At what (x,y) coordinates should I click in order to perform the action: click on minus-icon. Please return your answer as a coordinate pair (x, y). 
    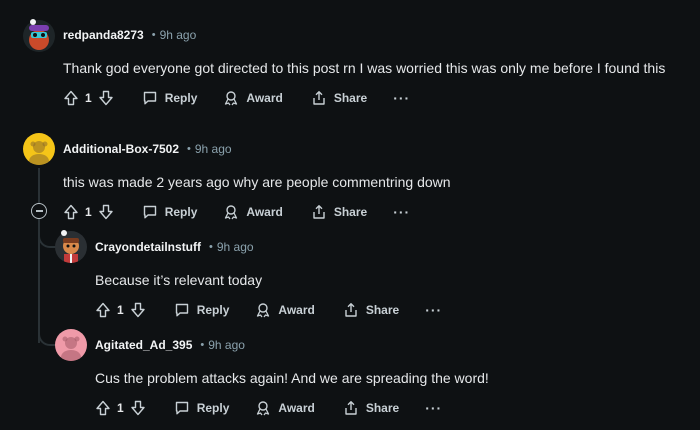
    Looking at the image, I should click on (39, 211).